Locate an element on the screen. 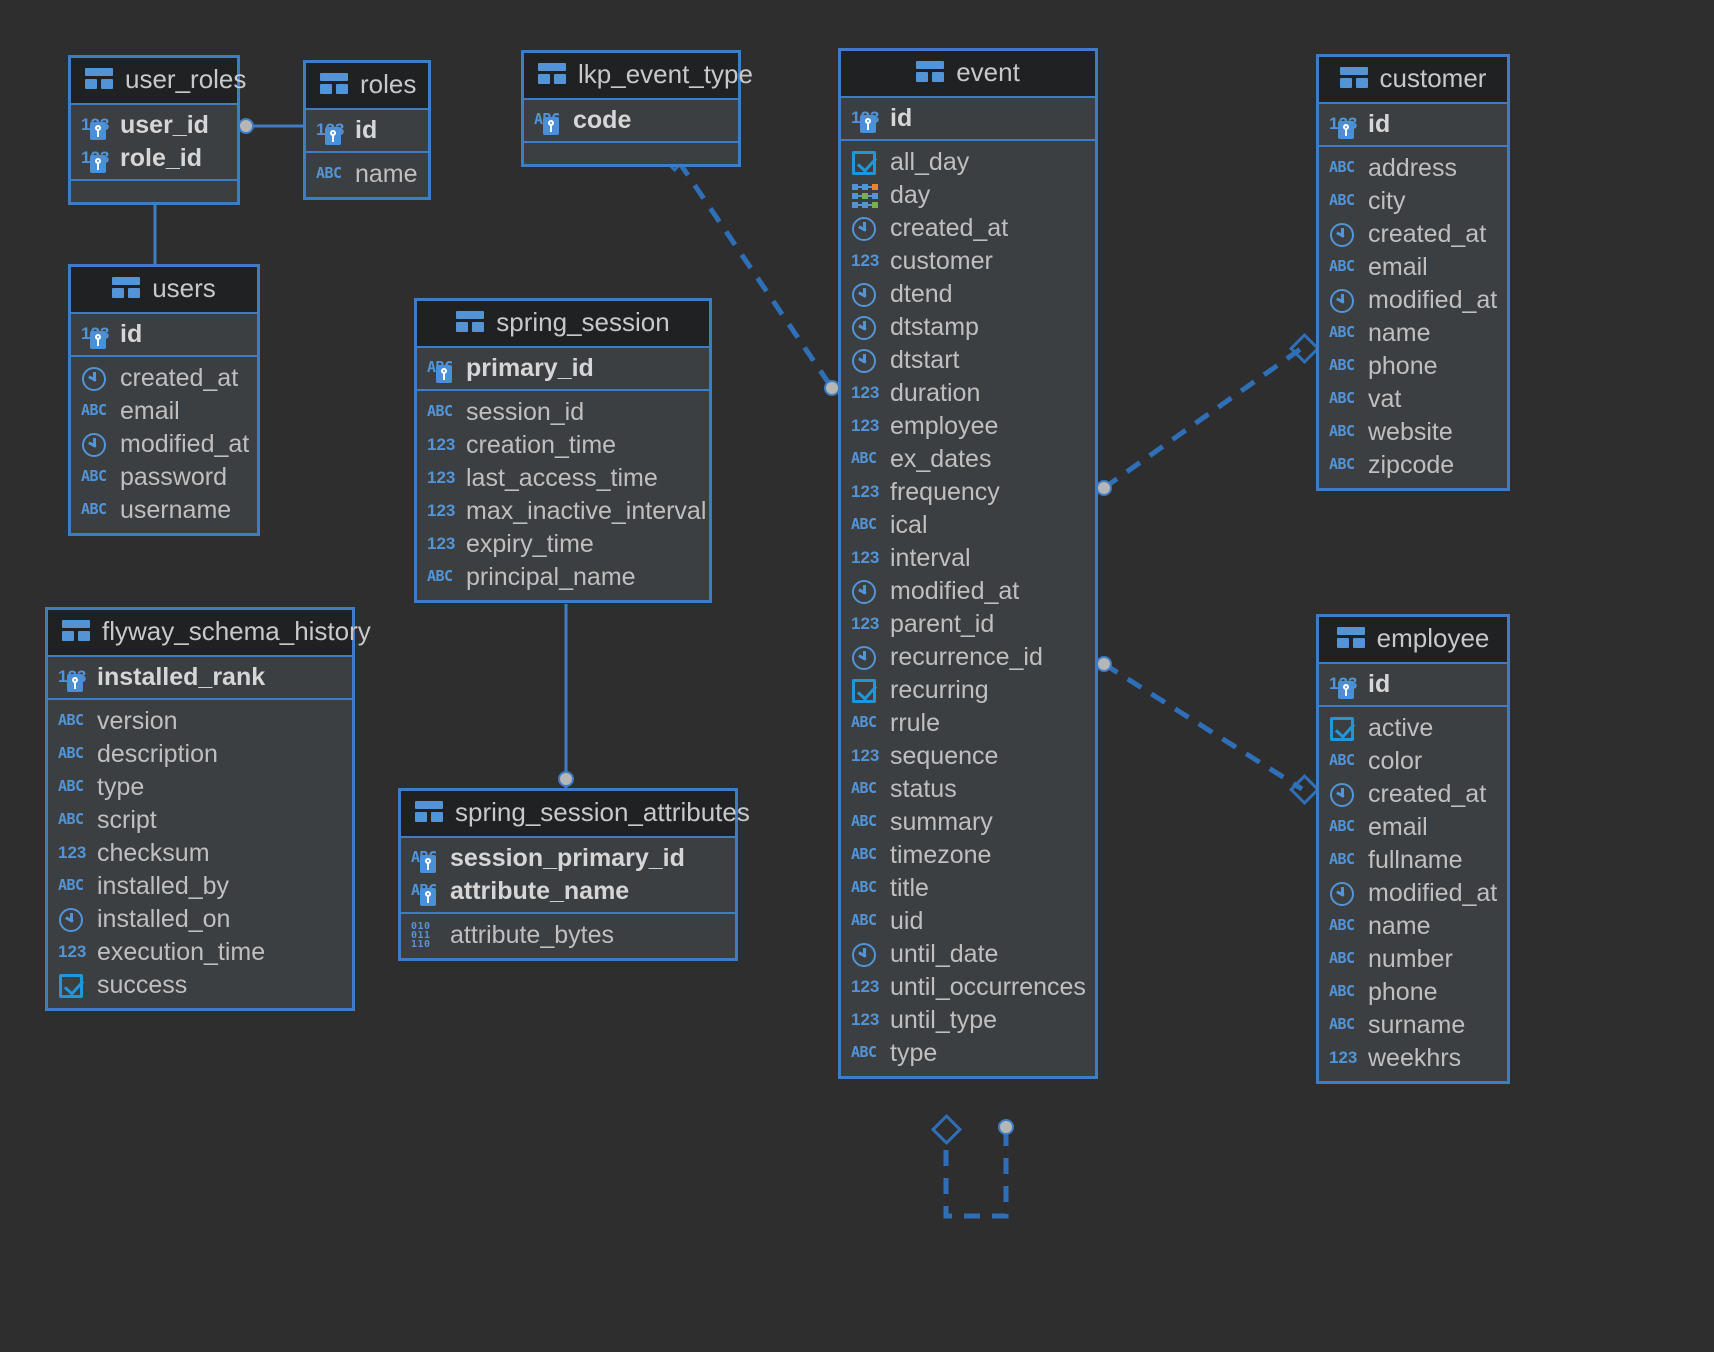  column-row: ABC principal_name is located at coordinates (563, 577).